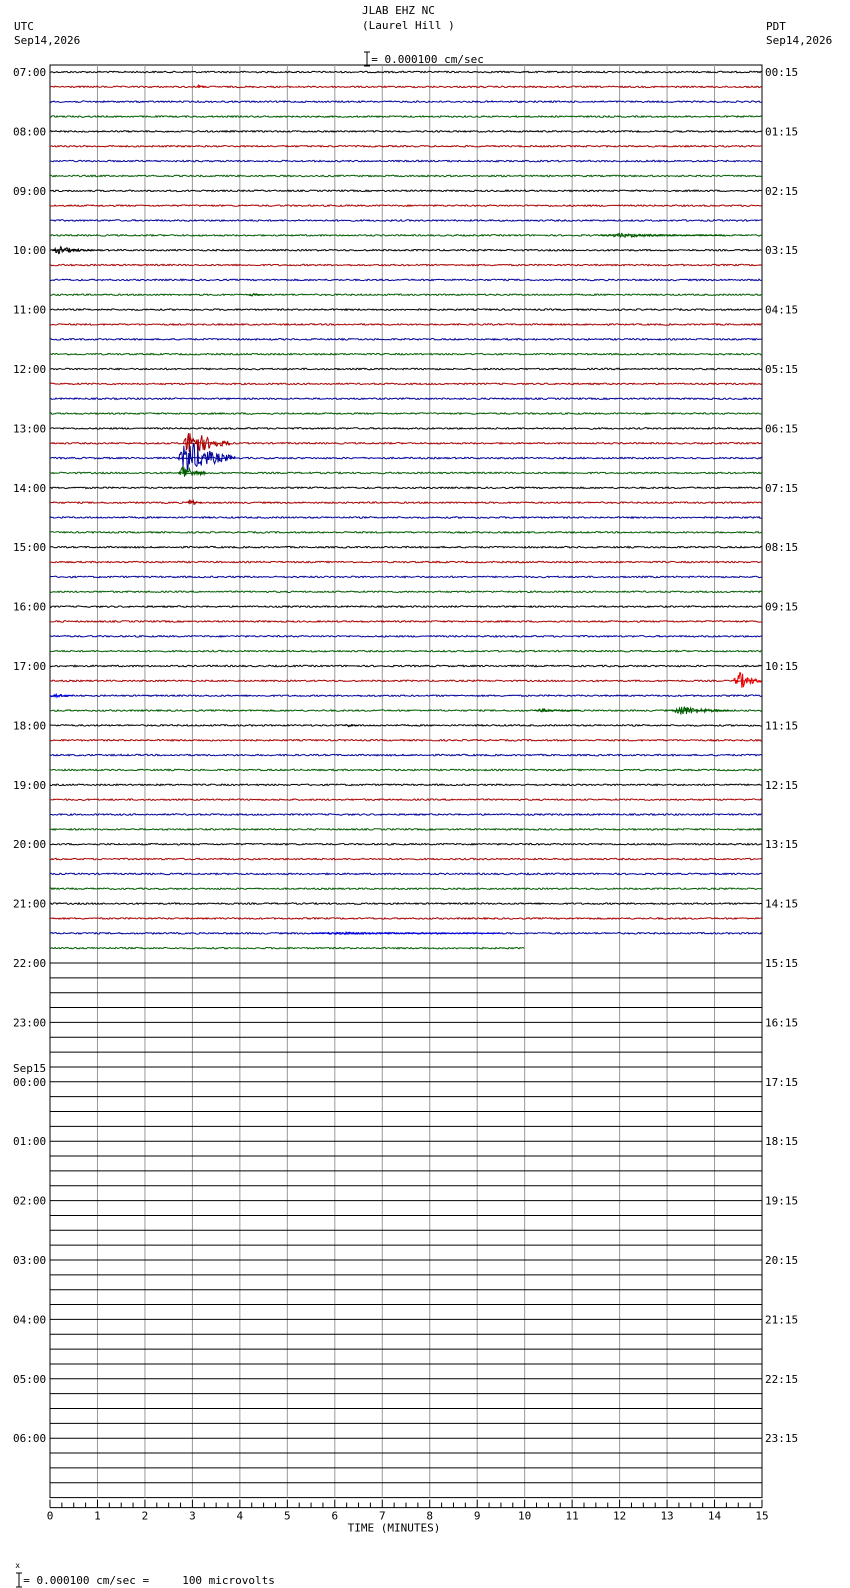  I want to click on utc-hour-label: 07:00, so click(29, 72).